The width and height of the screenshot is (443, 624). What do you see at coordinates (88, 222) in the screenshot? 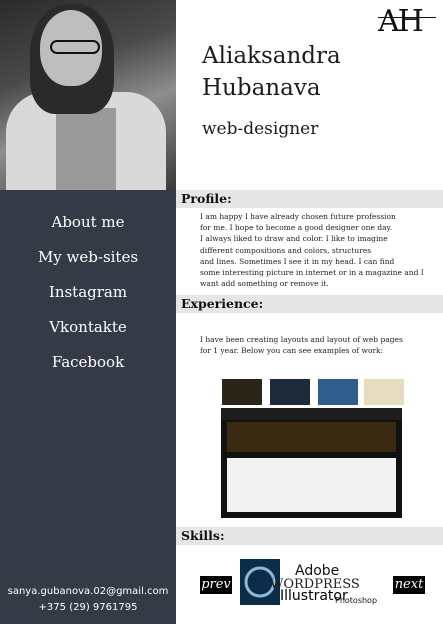
I see `nav-item-about-me: About me` at bounding box center [88, 222].